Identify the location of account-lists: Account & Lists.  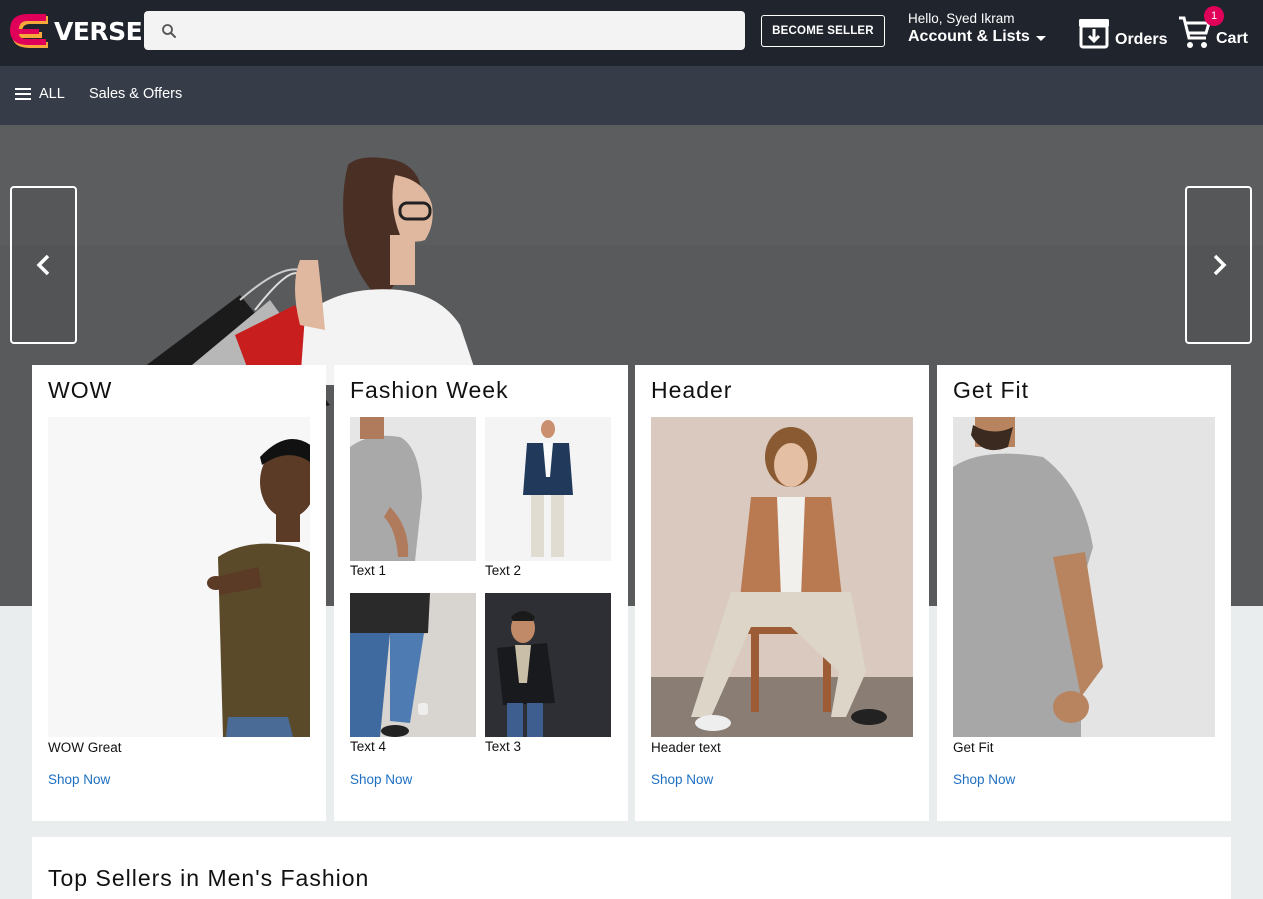
(977, 37).